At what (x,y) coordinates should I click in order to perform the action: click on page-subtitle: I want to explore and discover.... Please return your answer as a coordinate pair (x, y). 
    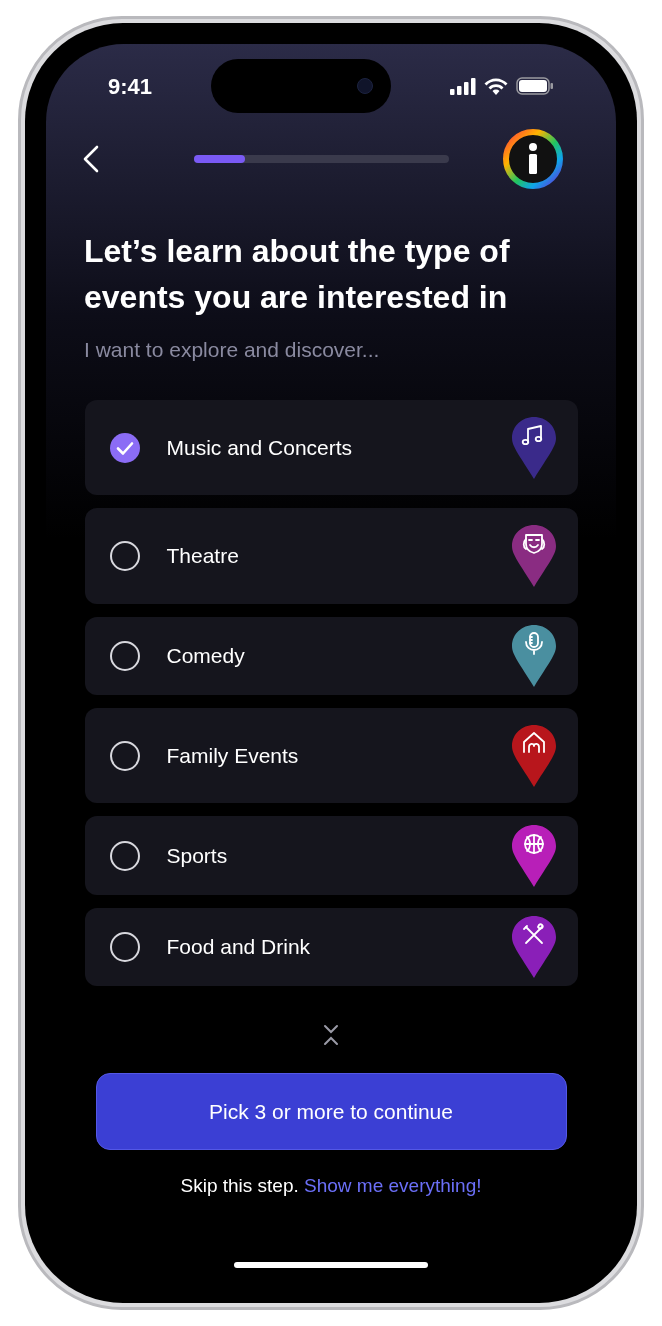
    Looking at the image, I should click on (232, 350).